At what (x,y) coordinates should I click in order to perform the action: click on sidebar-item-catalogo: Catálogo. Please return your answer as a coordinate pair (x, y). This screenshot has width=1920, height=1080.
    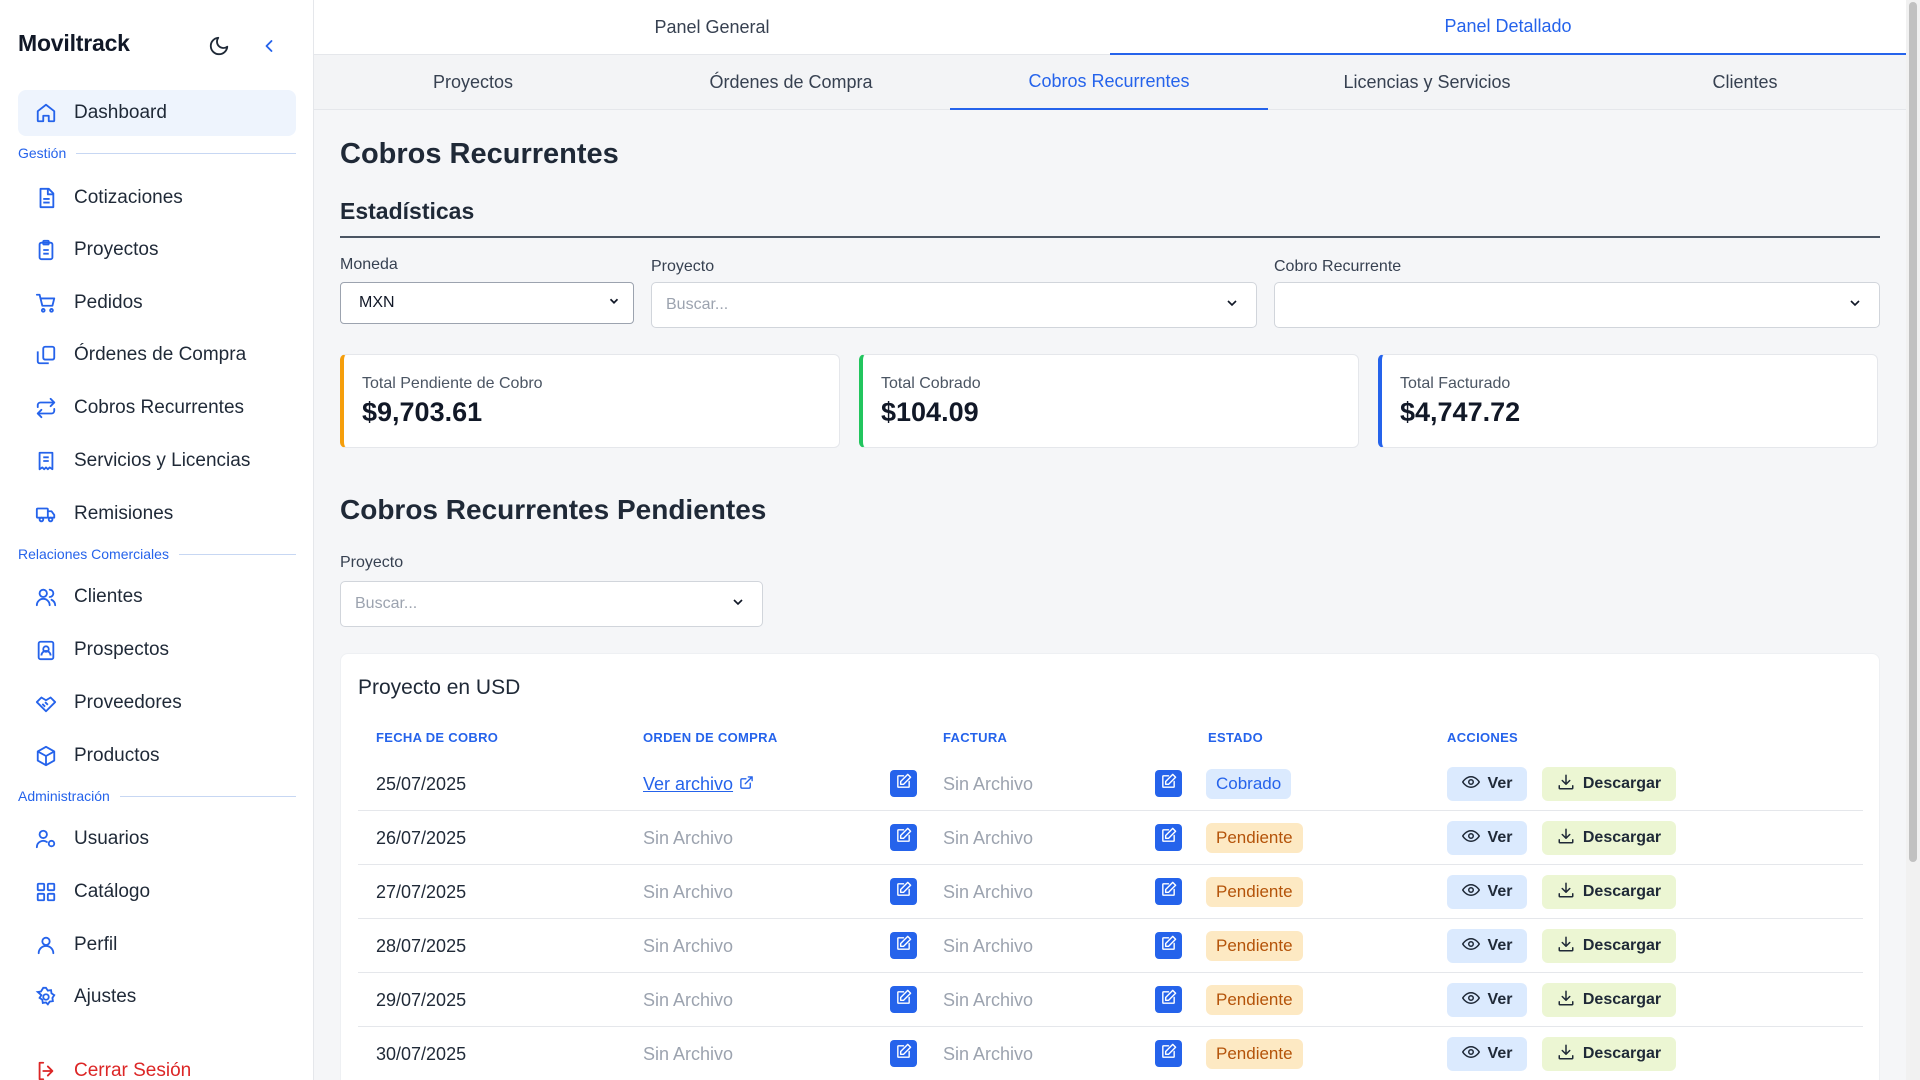
    Looking at the image, I should click on (157, 892).